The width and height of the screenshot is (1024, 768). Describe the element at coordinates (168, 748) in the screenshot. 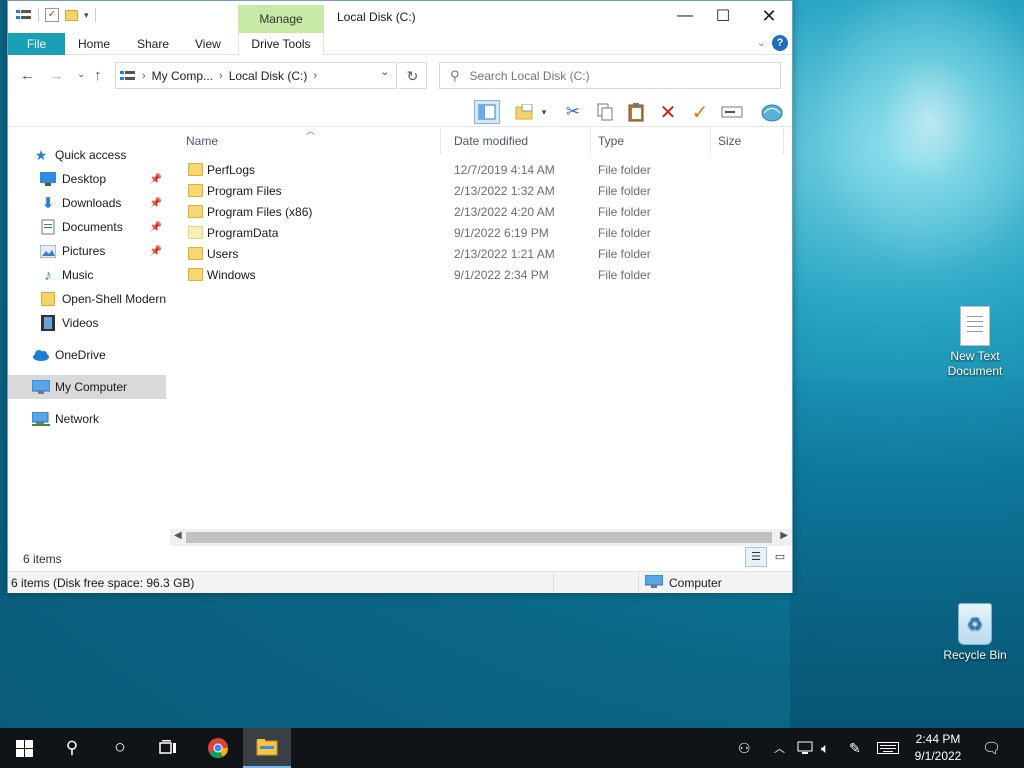

I see `task-view-icon` at that location.